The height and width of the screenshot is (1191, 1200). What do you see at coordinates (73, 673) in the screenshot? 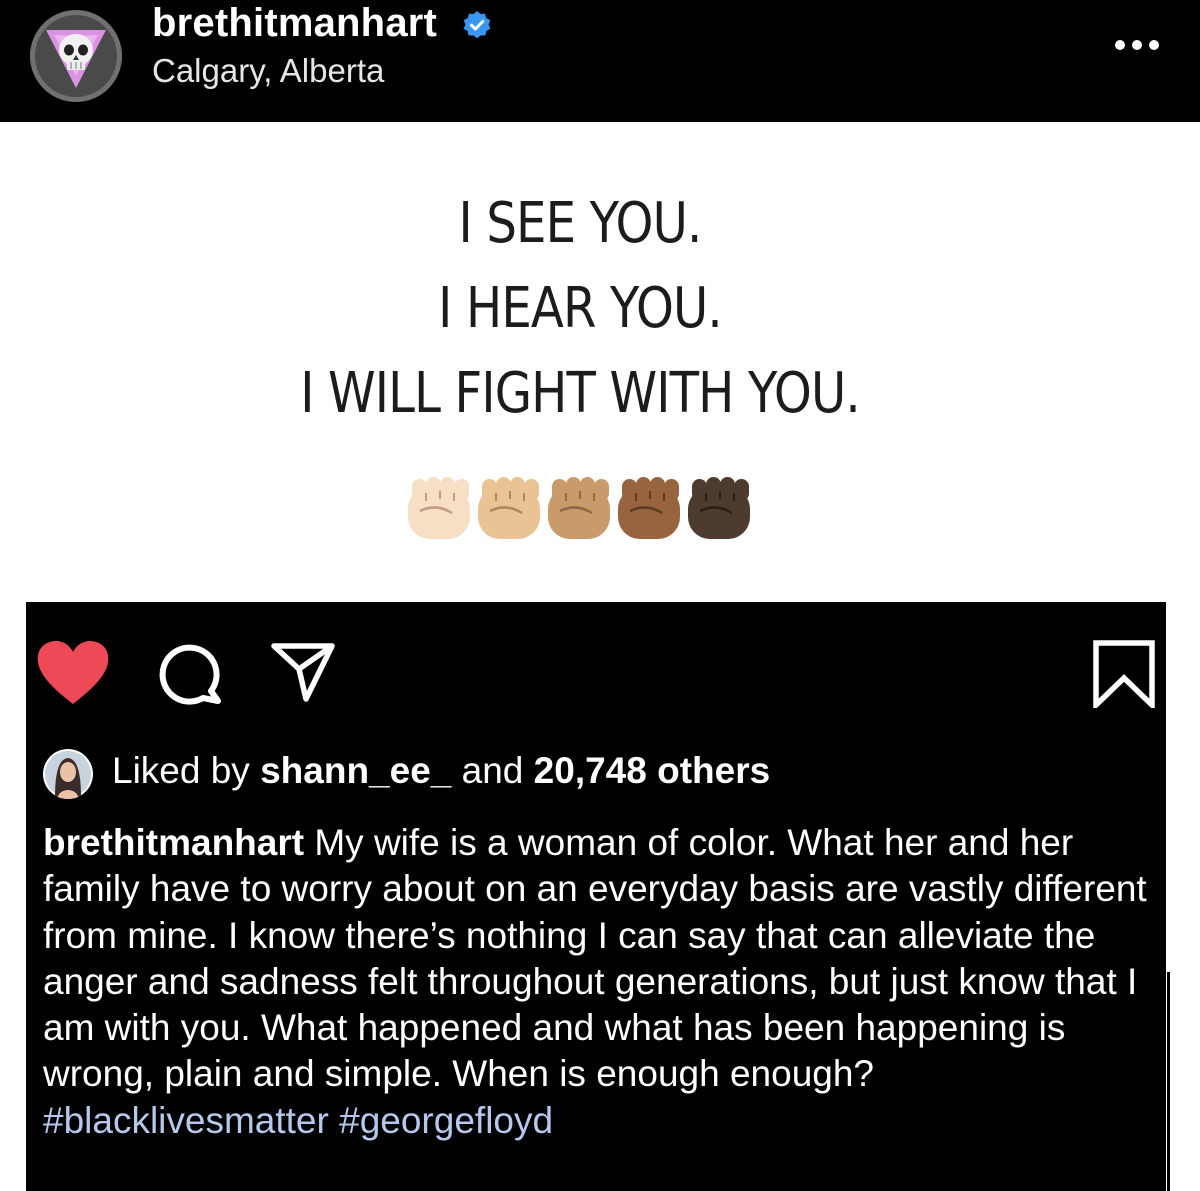
I see `heart-icon` at bounding box center [73, 673].